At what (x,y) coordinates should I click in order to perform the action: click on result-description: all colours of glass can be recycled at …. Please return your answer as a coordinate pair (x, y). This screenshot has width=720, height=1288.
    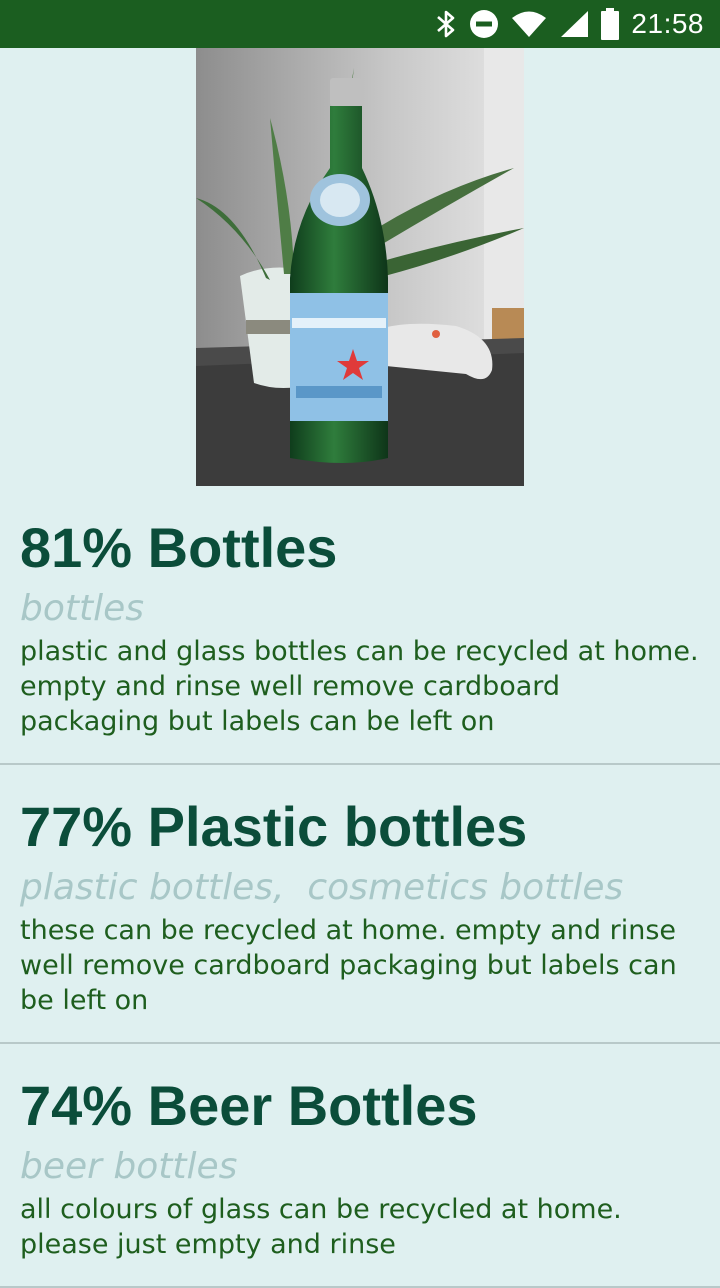
    Looking at the image, I should click on (321, 1227).